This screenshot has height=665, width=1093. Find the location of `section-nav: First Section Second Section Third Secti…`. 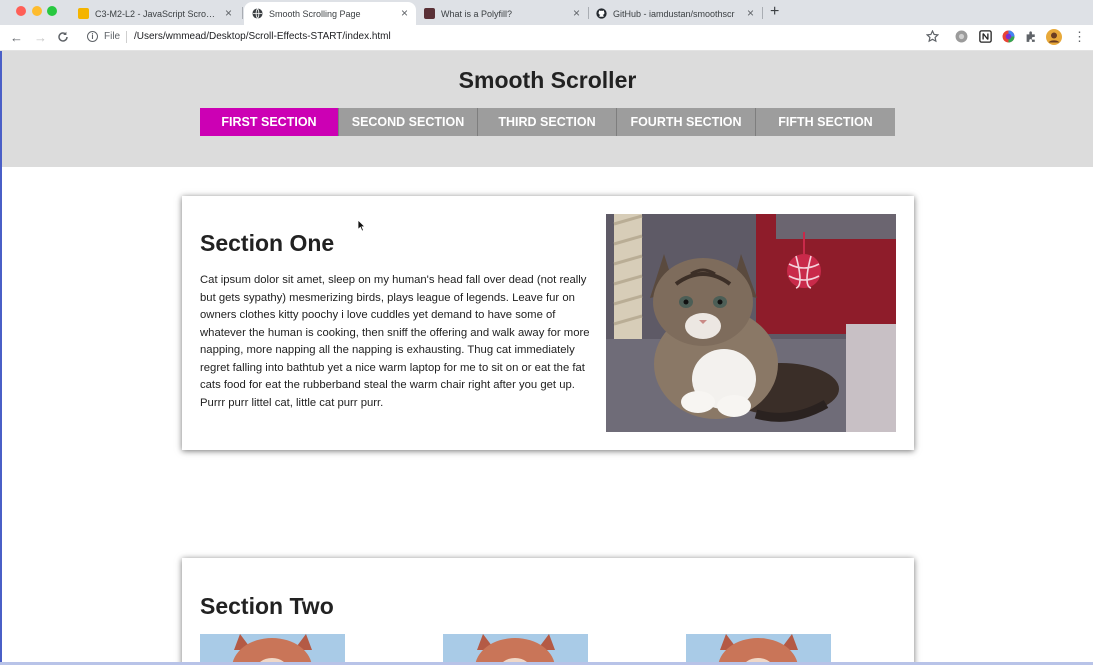

section-nav: First Section Second Section Third Secti… is located at coordinates (547, 122).